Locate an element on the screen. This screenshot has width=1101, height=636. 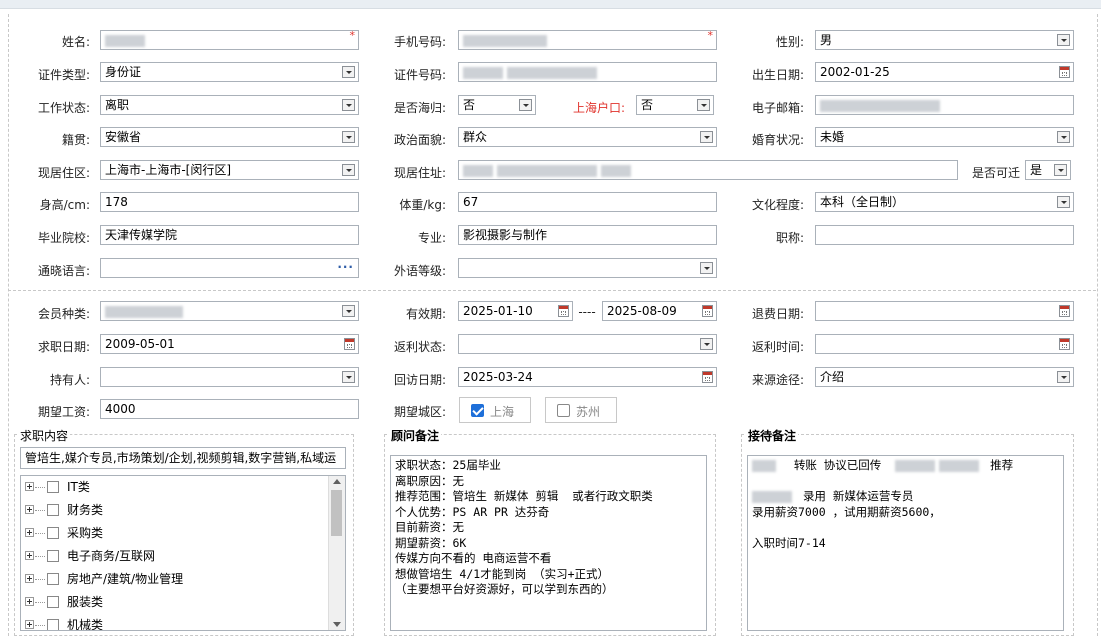
email-input is located at coordinates (944, 105).